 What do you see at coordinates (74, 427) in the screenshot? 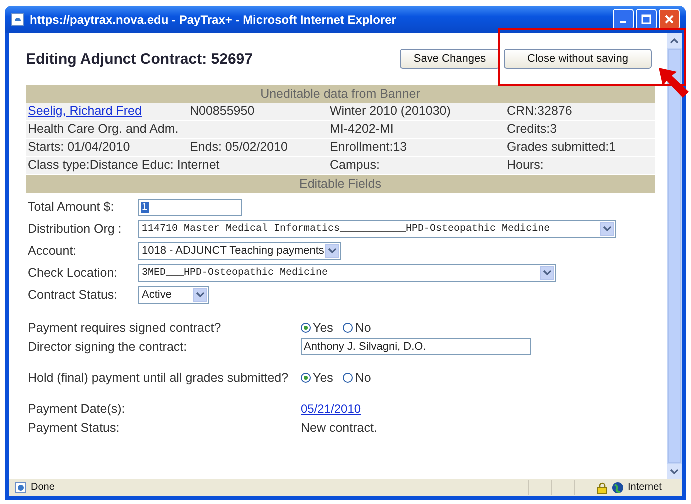
I see `field-label: Payment Status:` at bounding box center [74, 427].